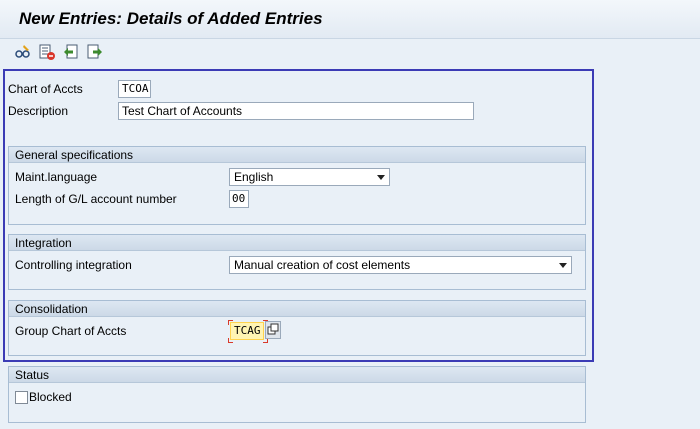  Describe the element at coordinates (171, 18) in the screenshot. I see `page-title: New Entries: Details of Added Entries` at that location.